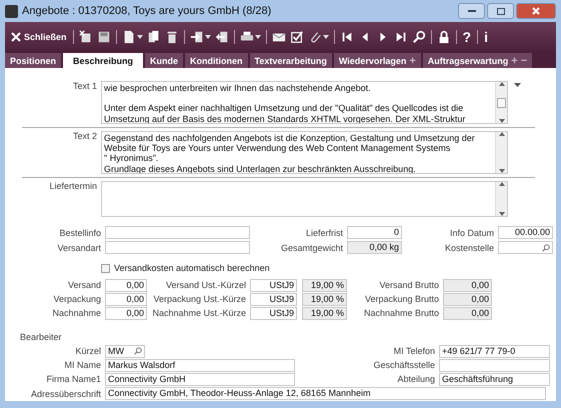  I want to click on lock-icon, so click(443, 37).